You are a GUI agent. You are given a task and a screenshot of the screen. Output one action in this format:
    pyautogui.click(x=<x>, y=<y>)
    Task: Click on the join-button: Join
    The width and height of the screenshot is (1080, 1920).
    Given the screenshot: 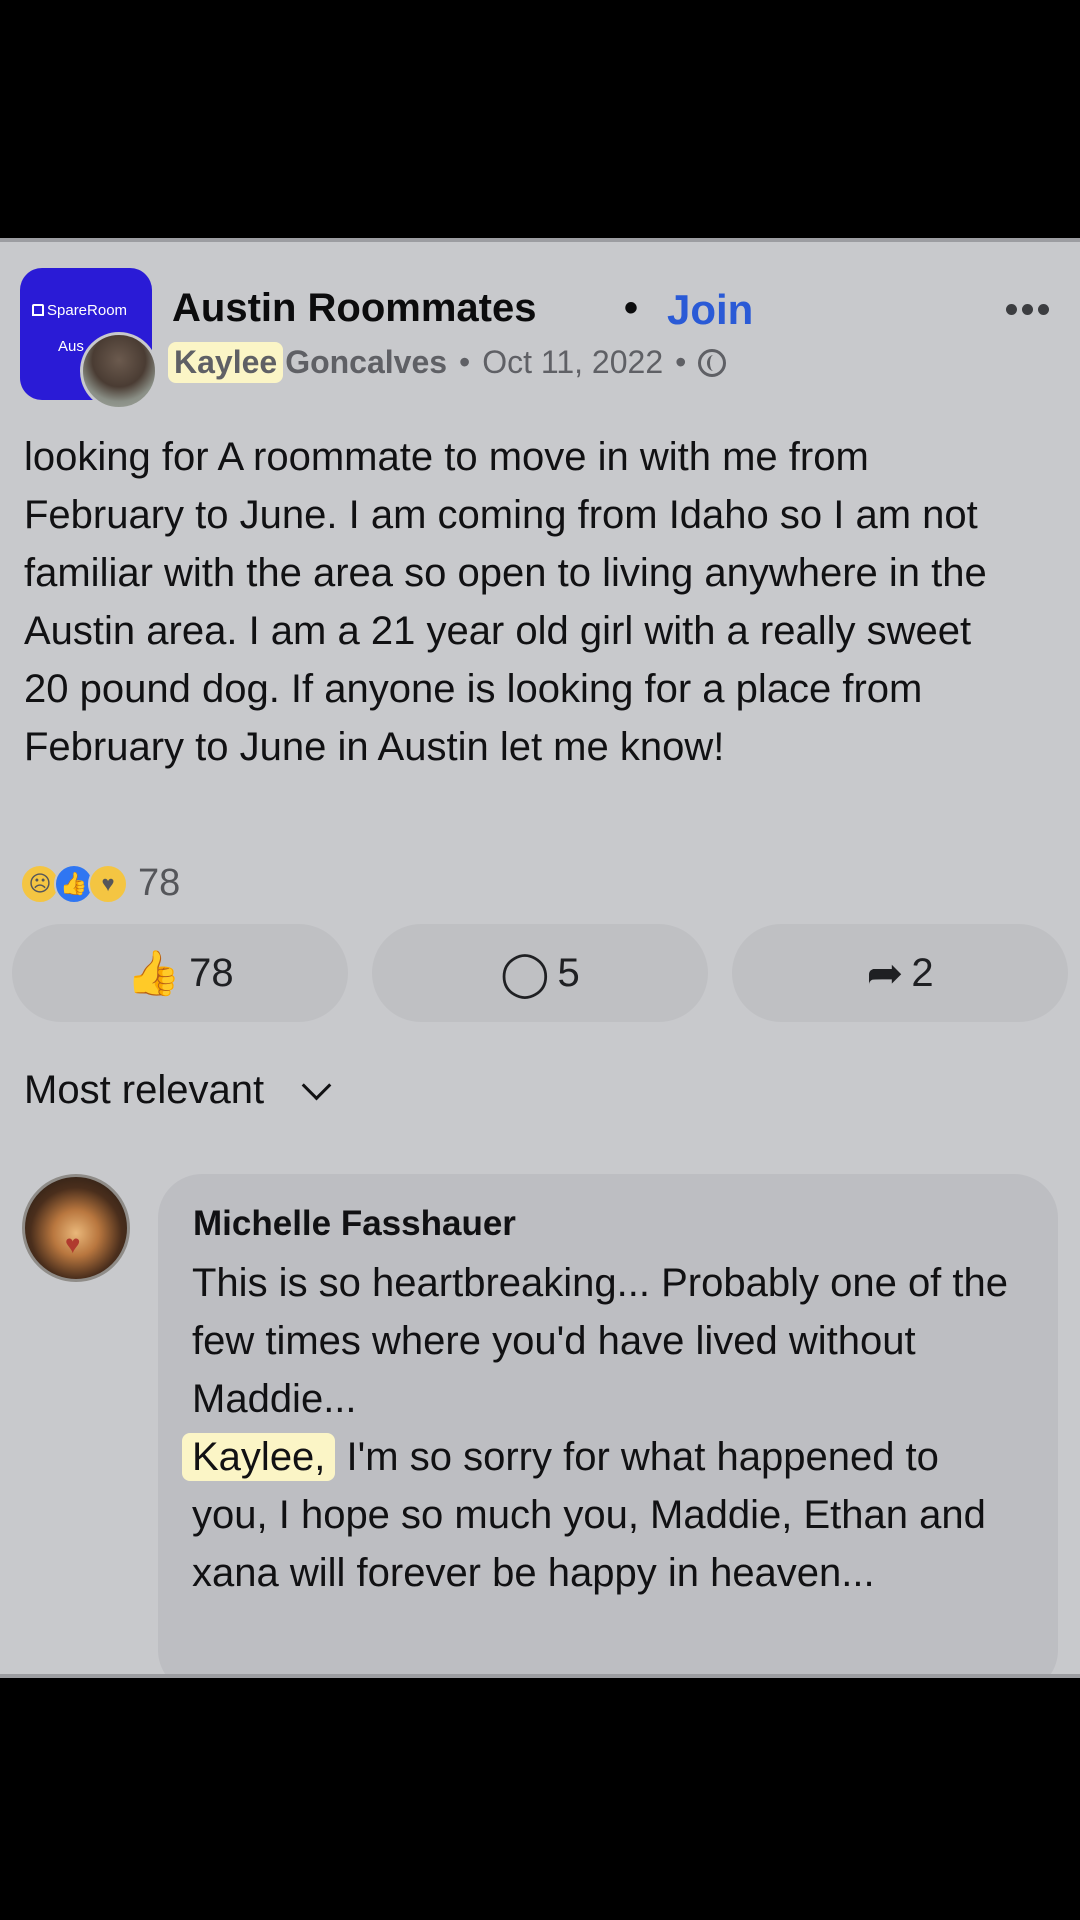 What is the action you would take?
    pyautogui.click(x=710, y=310)
    